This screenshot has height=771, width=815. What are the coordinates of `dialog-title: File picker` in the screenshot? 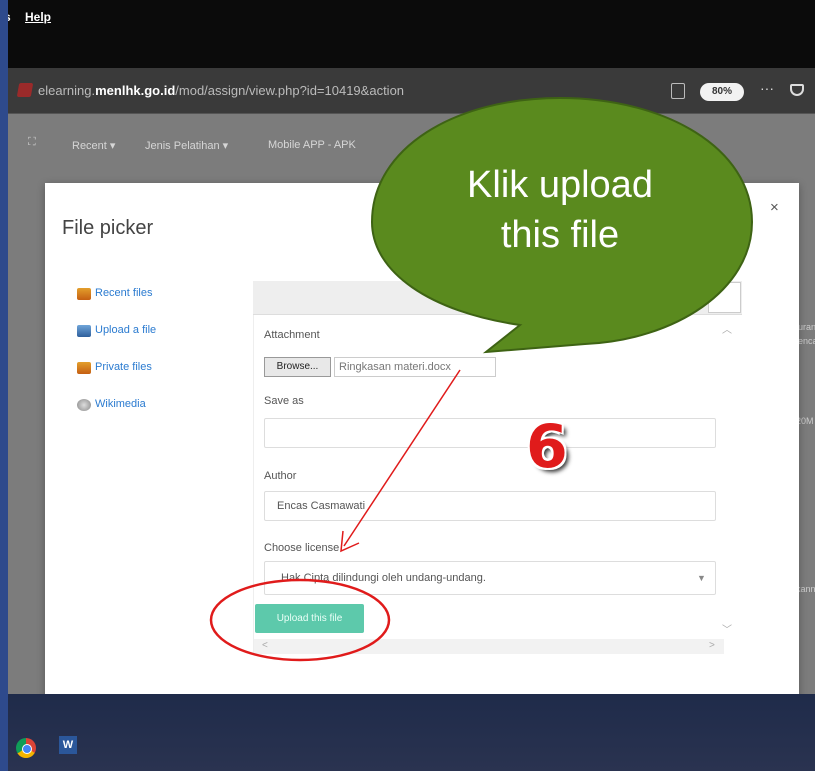 It's located at (108, 228).